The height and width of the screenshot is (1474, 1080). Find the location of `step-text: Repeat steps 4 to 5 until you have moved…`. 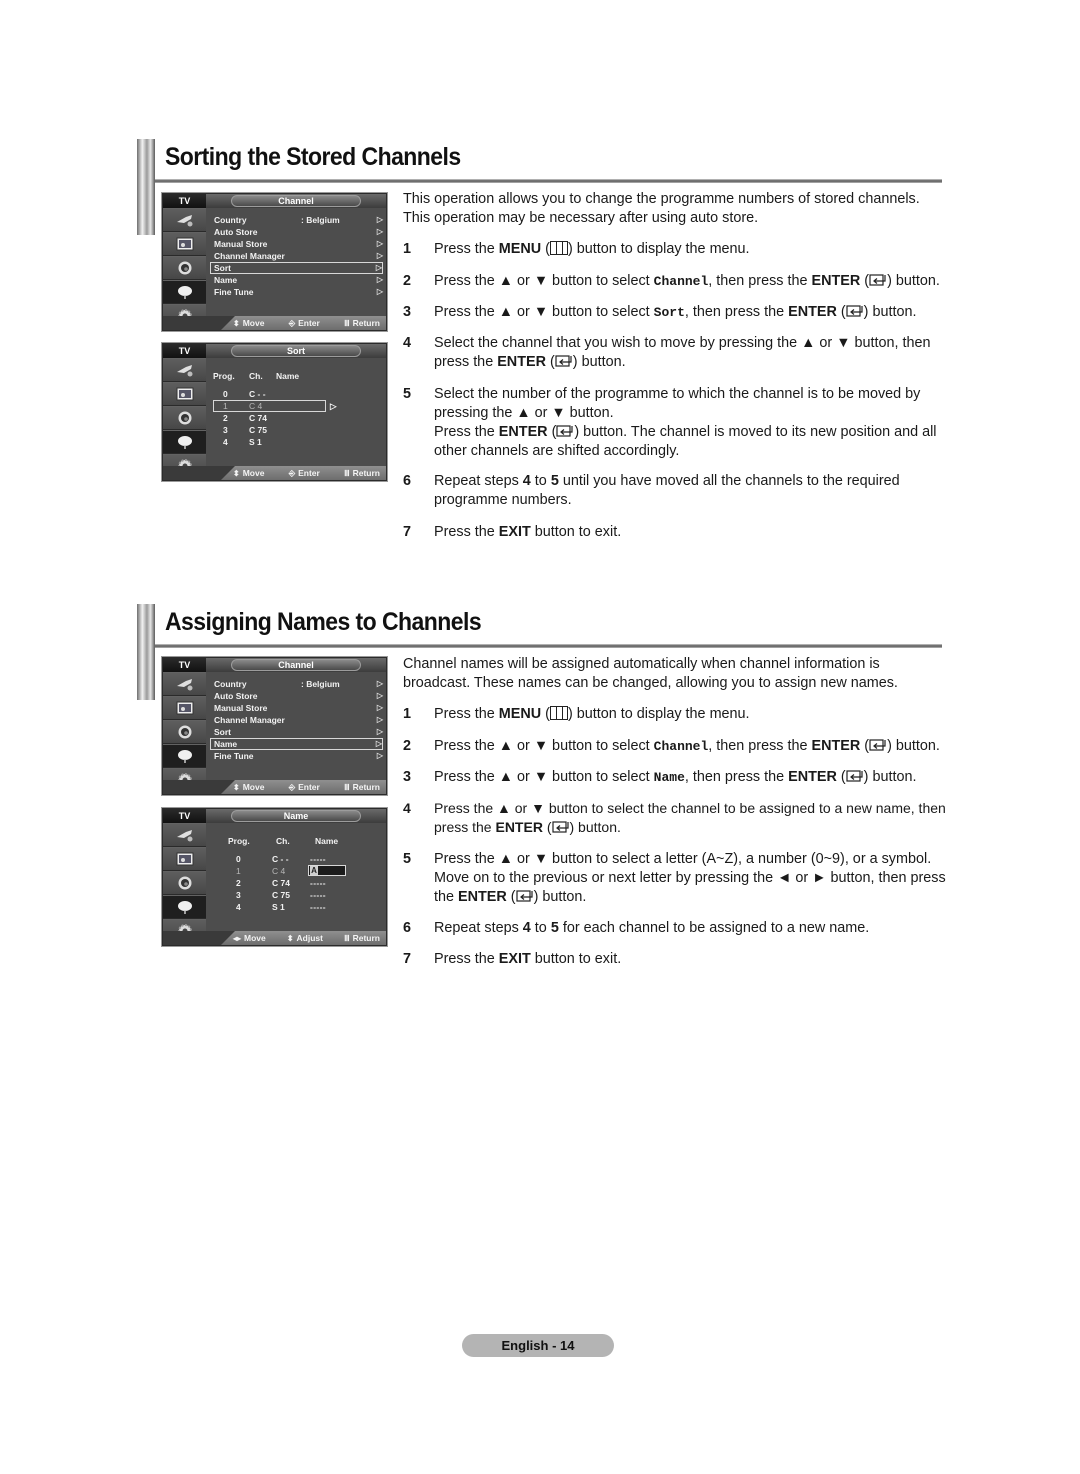

step-text: Repeat steps 4 to 5 until you have moved… is located at coordinates (667, 490).